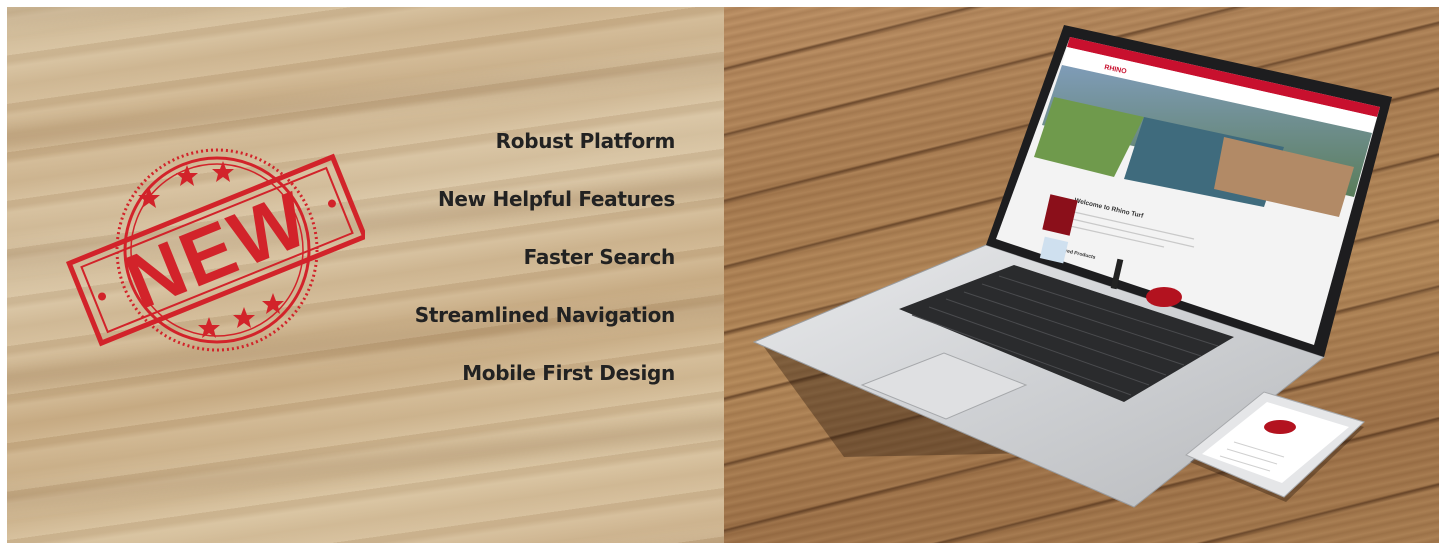 This screenshot has height=543, width=1439. I want to click on feature-item: Mobile First Design, so click(568, 373).